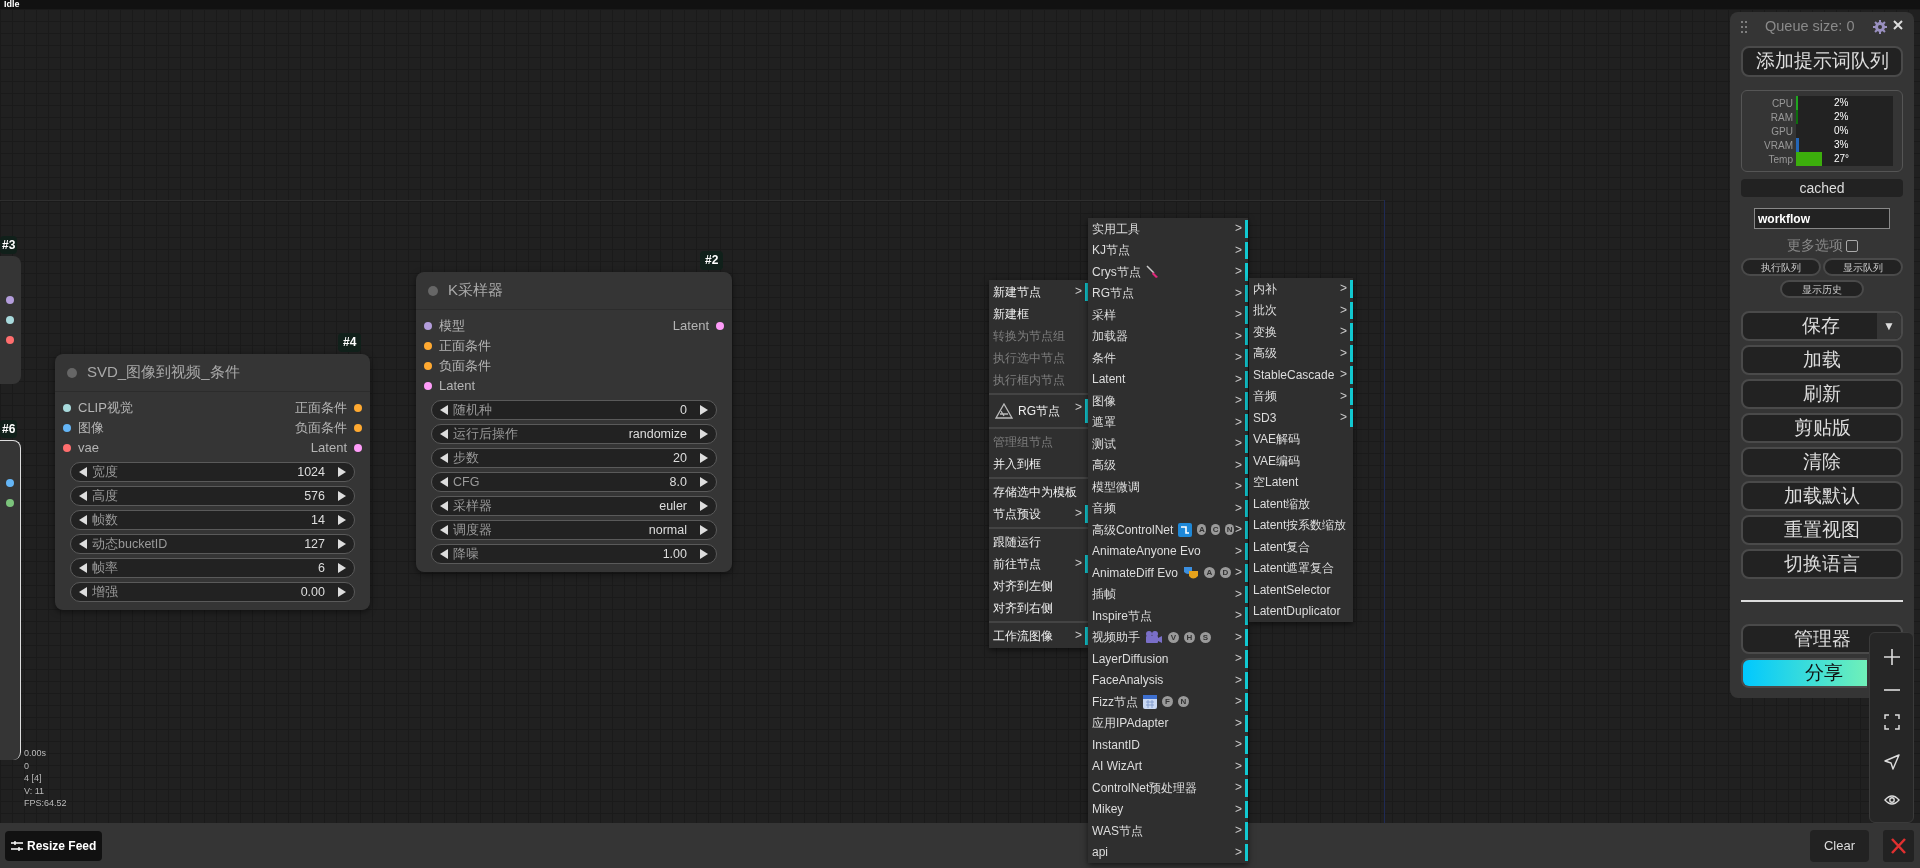 The width and height of the screenshot is (1920, 868). Describe the element at coordinates (1038, 464) in the screenshot. I see `menu-item: 并入到框` at that location.